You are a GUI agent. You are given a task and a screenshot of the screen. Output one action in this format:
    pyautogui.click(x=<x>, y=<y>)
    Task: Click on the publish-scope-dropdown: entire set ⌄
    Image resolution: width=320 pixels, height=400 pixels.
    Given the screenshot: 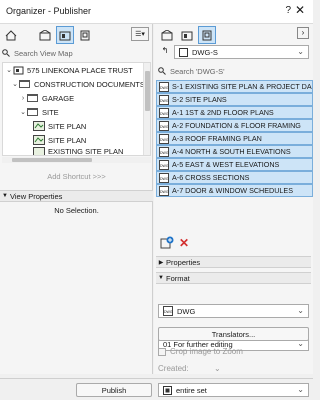 What is the action you would take?
    pyautogui.click(x=233, y=390)
    